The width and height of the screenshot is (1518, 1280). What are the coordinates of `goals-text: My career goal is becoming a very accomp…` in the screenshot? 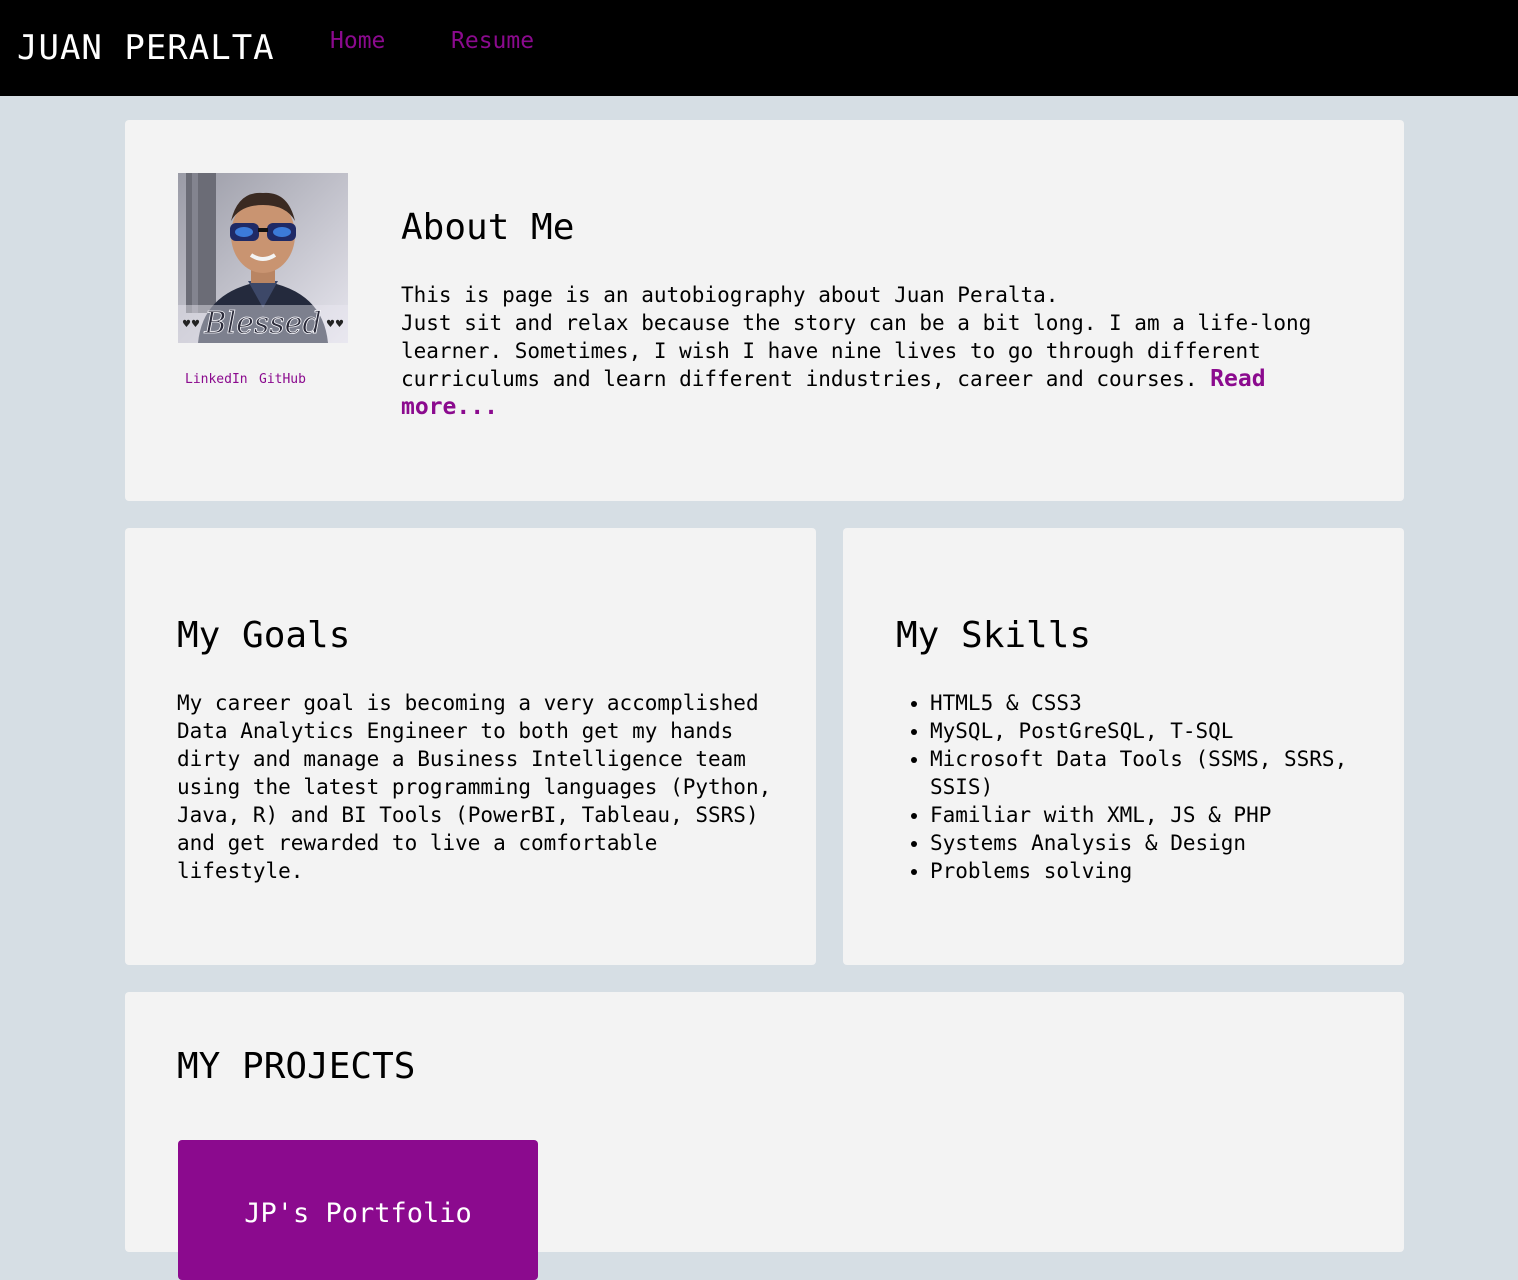 It's located at (474, 787).